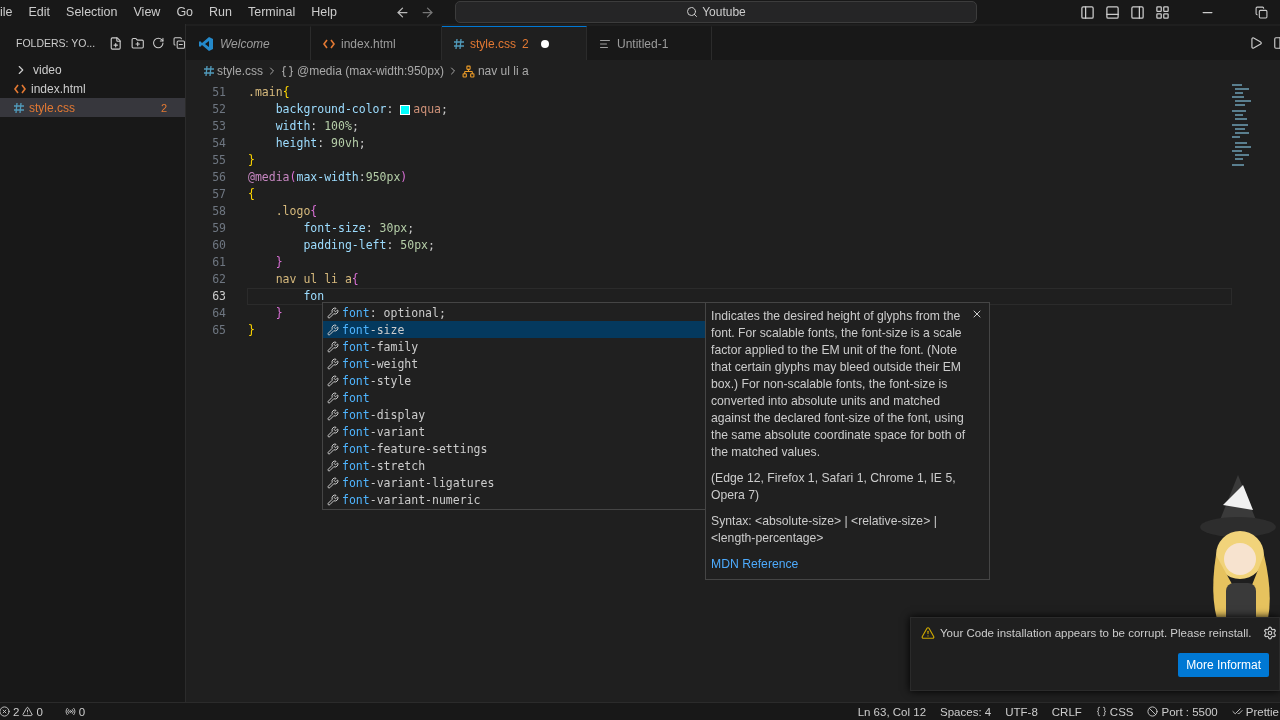 This screenshot has width=1280, height=720. Describe the element at coordinates (75, 711) in the screenshot. I see `ports-indicator: 0` at that location.